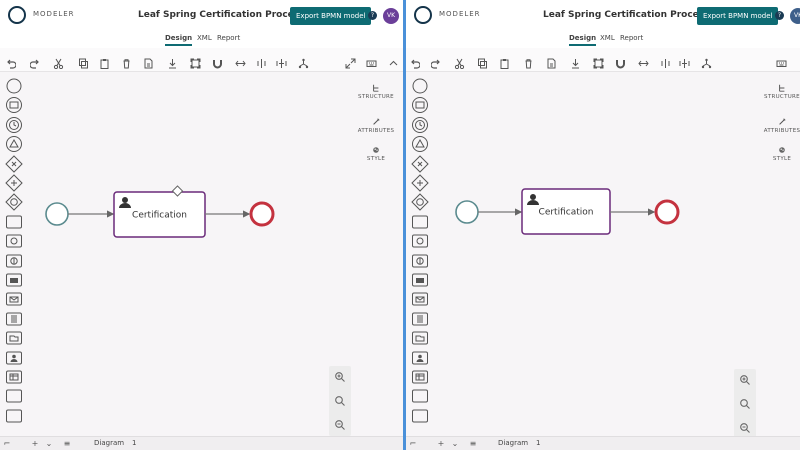  Describe the element at coordinates (404, 225) in the screenshot. I see `split-divider` at that location.